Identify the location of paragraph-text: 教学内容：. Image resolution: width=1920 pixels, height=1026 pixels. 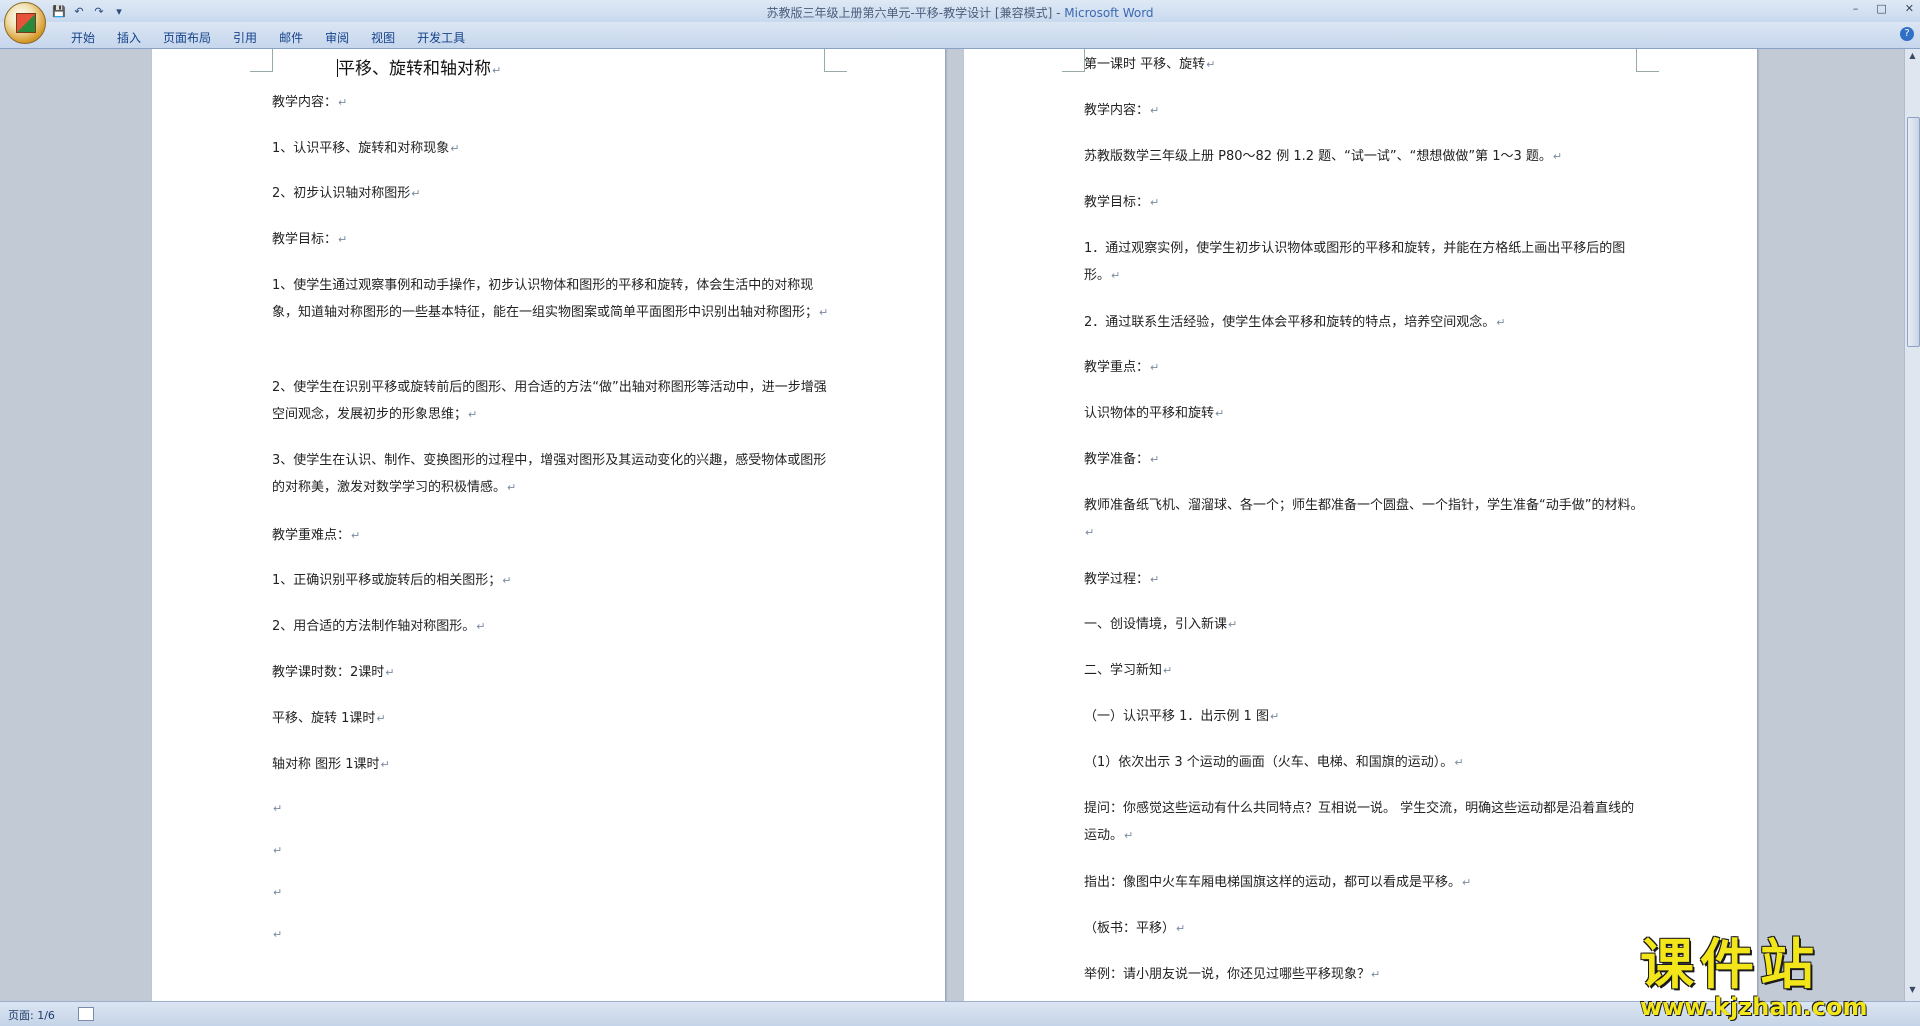
(1117, 110).